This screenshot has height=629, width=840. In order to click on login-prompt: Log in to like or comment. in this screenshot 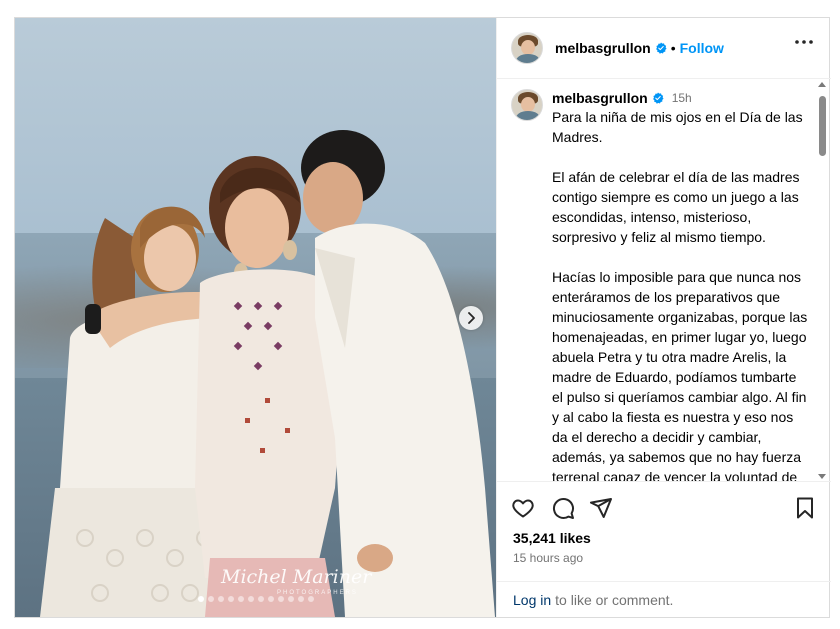, I will do `click(664, 599)`.